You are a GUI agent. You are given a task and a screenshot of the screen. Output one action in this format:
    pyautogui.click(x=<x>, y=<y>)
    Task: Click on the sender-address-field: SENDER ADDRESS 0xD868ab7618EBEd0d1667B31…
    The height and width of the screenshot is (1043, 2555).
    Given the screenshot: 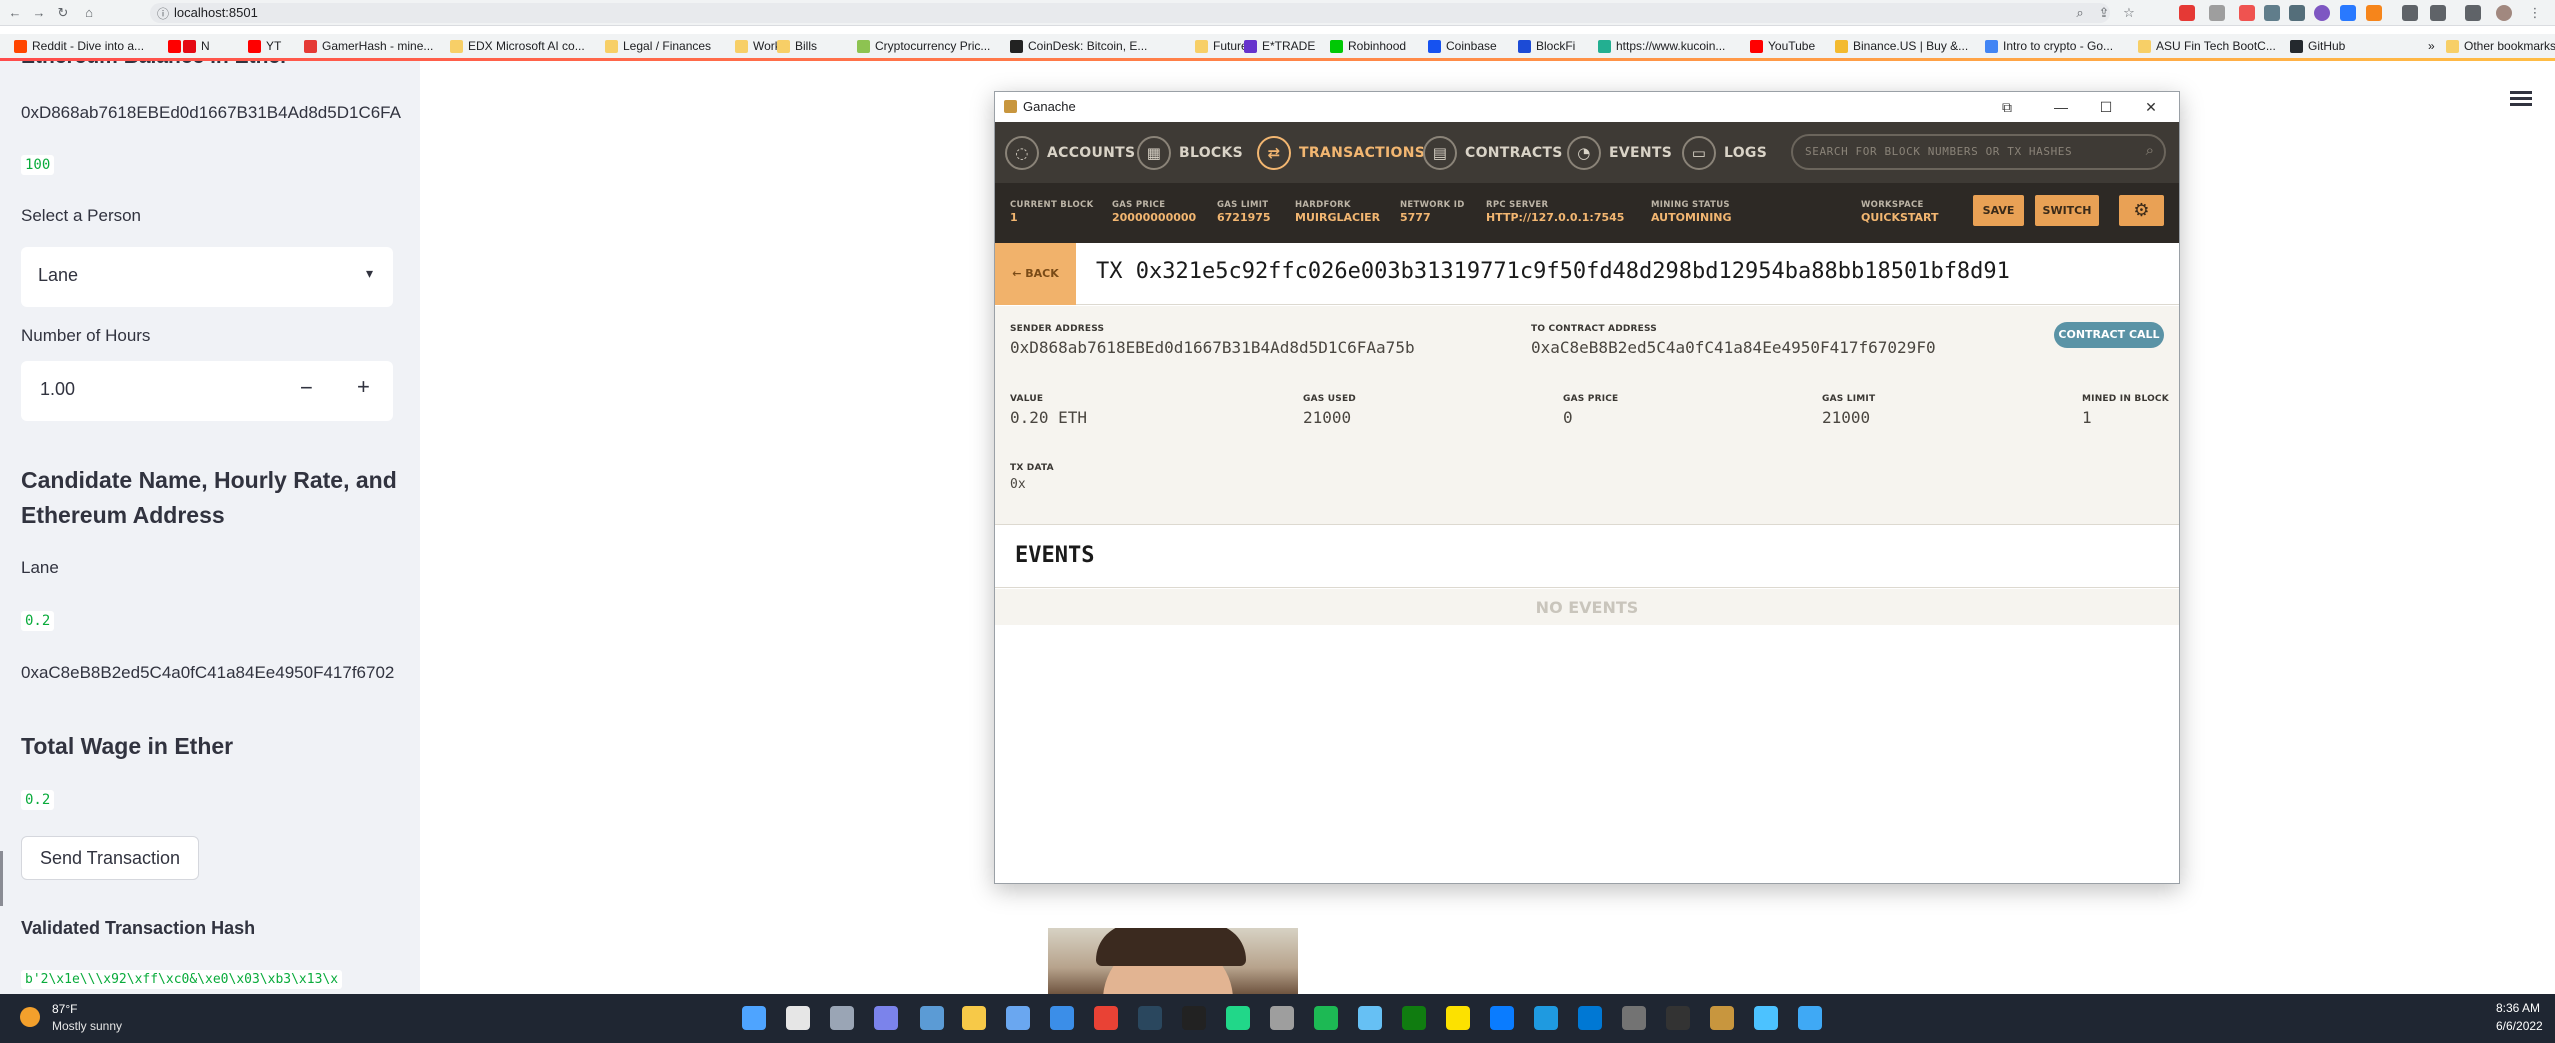 What is the action you would take?
    pyautogui.click(x=1212, y=340)
    